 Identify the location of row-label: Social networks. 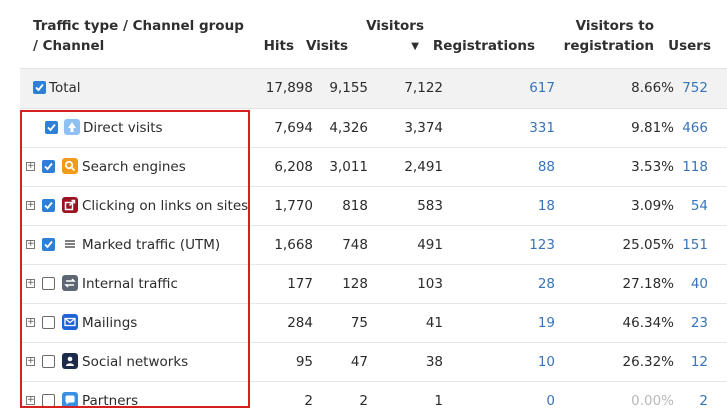
(135, 362).